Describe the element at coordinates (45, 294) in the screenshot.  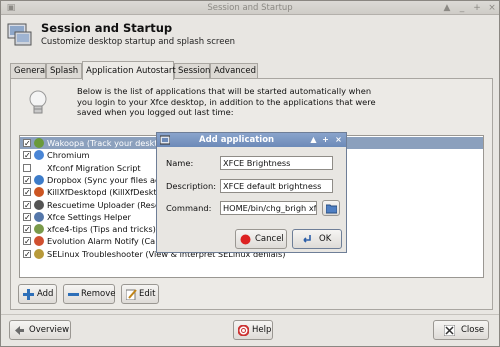
I see `add-button-label: Add` at that location.